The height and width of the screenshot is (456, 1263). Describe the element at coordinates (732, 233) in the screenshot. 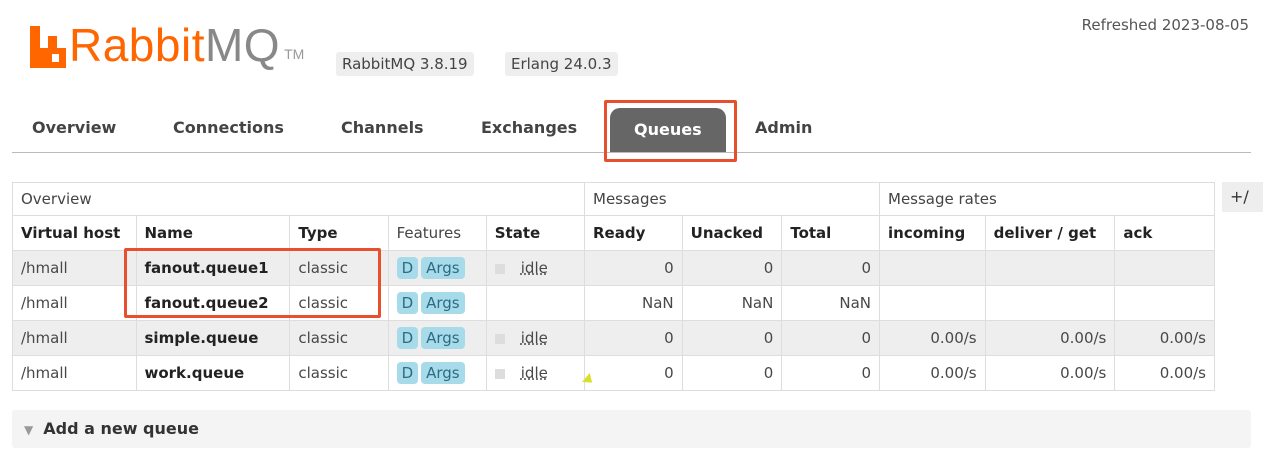

I see `col-unacked: Unacked` at that location.